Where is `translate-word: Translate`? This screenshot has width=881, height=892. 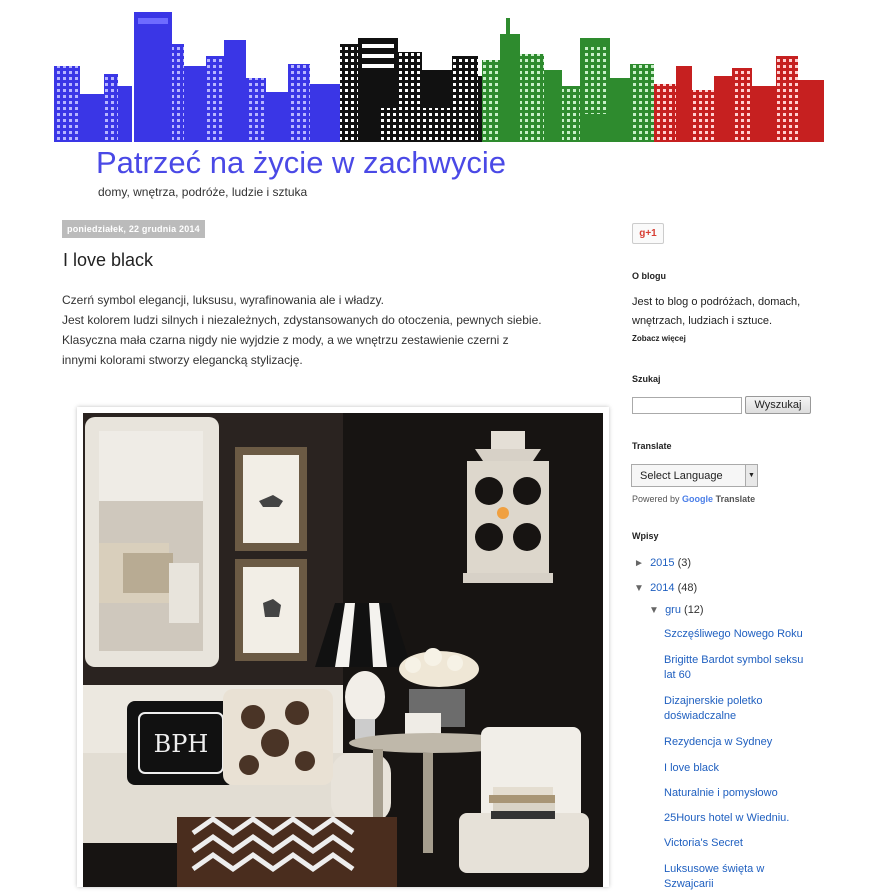
translate-word: Translate is located at coordinates (735, 499).